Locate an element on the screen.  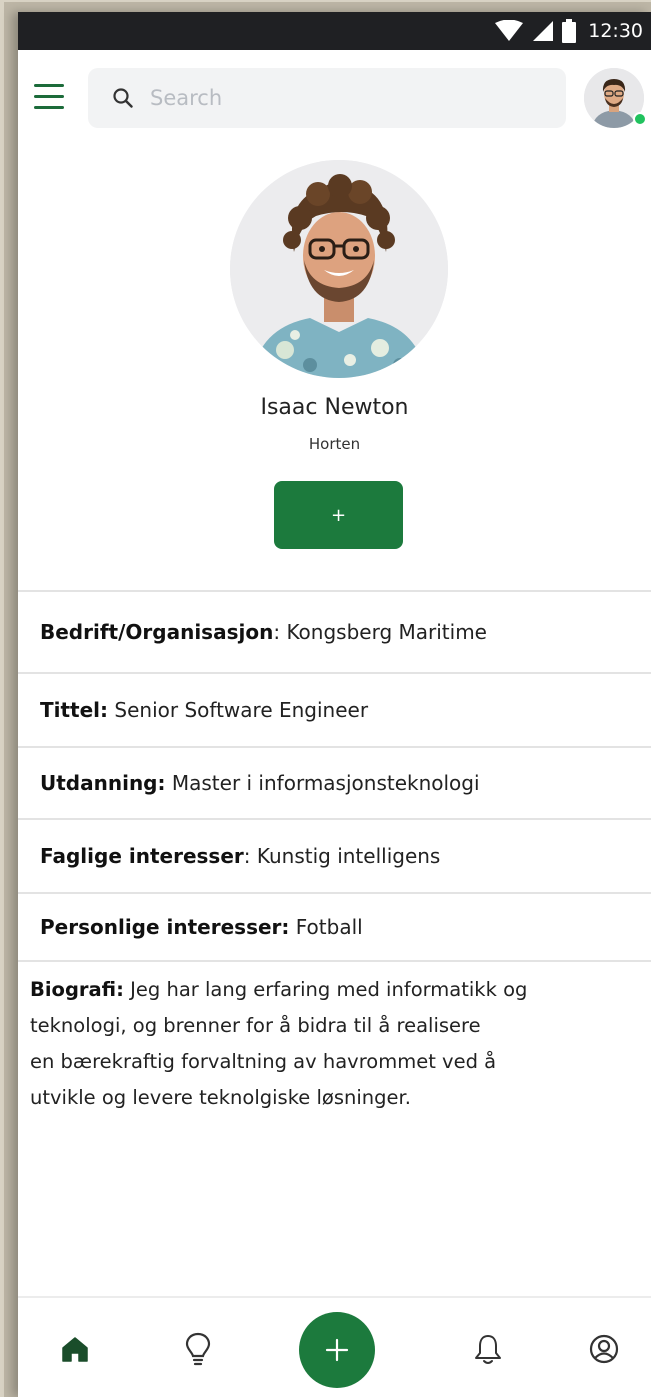
add-icon is located at coordinates (337, 1350).